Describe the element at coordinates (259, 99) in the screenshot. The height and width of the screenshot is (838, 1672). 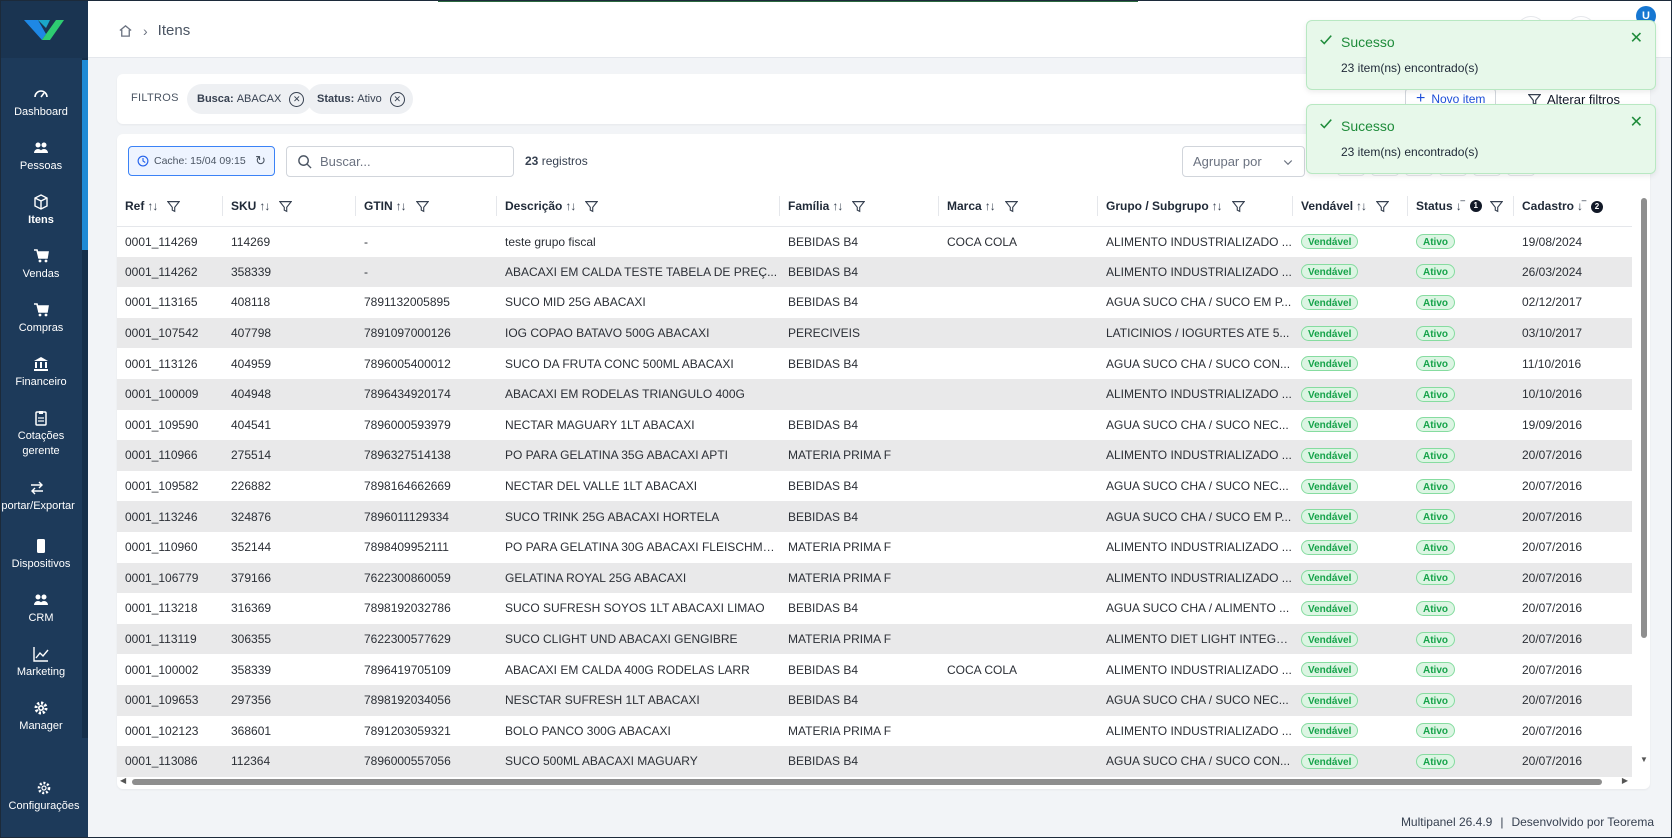
I see `chip-value: ABACAX` at that location.